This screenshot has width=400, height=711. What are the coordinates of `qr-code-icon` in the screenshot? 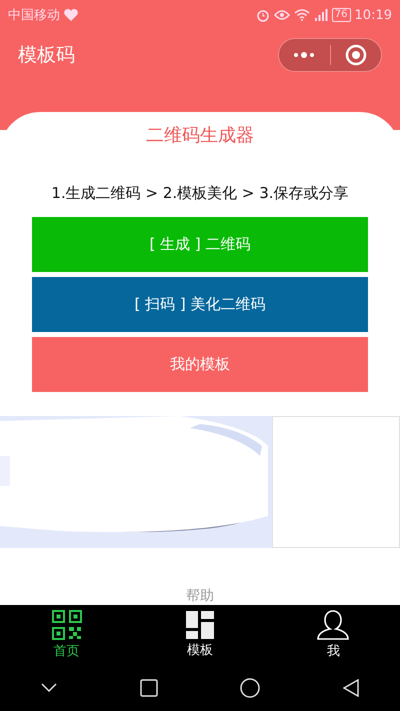 It's located at (67, 625).